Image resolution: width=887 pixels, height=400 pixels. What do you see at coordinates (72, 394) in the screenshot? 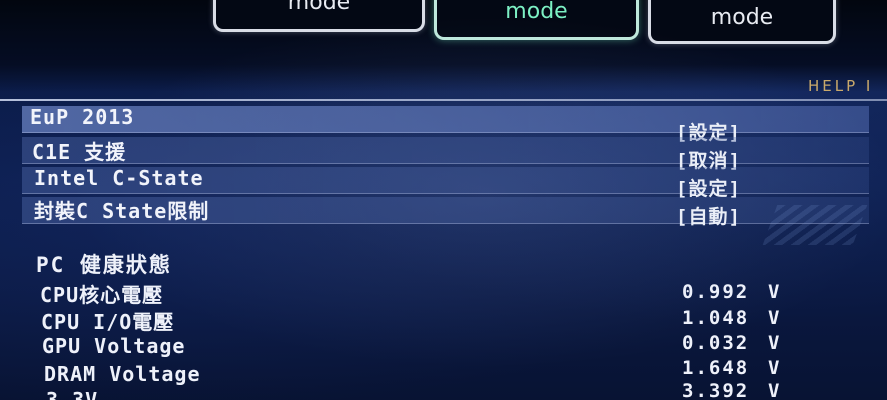
I see `3v3-voltage-label: 3.3V` at bounding box center [72, 394].